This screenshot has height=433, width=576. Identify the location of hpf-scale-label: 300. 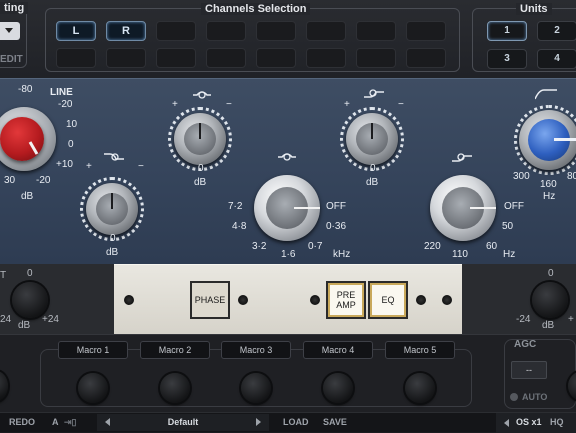
(521, 176).